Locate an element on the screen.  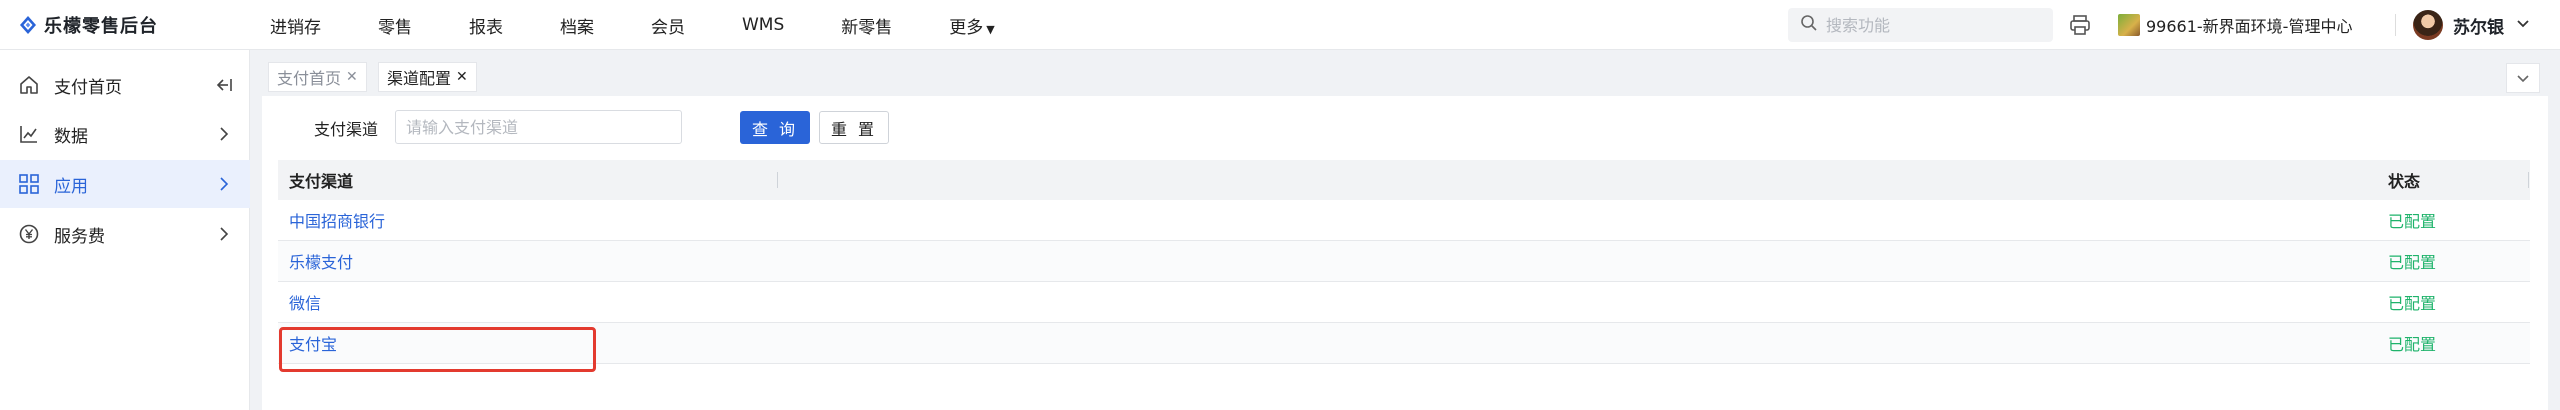
channel-link: 微信 is located at coordinates (305, 302).